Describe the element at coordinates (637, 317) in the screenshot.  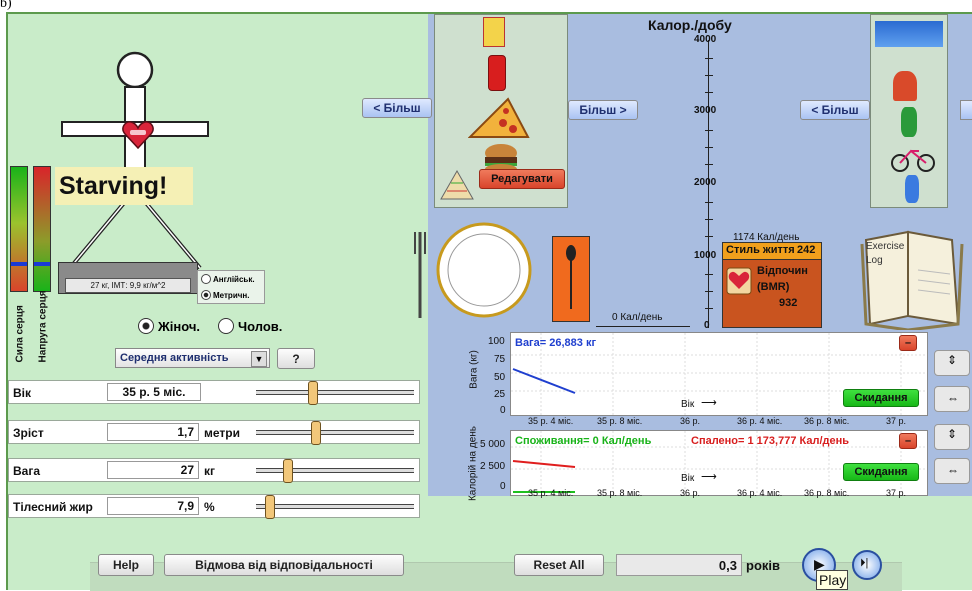
I see `plate-calories-label: 0 Кал/день` at that location.